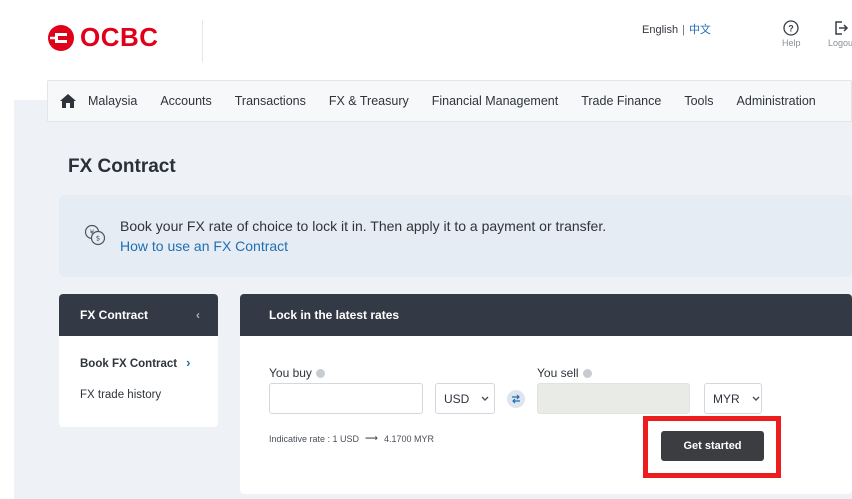  What do you see at coordinates (776, 101) in the screenshot?
I see `nav-item-administration: Administration` at bounding box center [776, 101].